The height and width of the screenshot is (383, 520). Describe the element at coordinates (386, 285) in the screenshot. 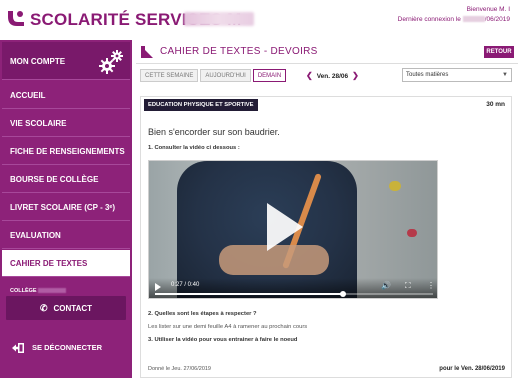

I see `volume-icon: 🔊` at that location.